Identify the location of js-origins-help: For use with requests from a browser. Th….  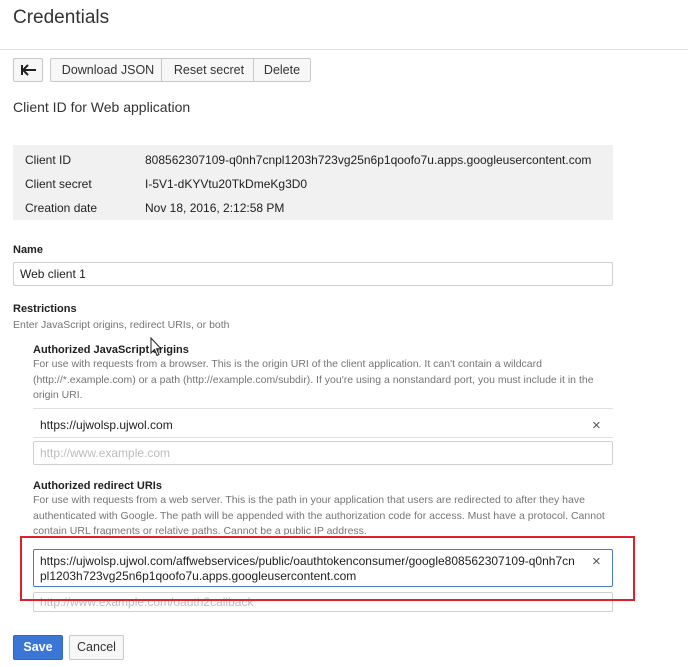
(313, 379).